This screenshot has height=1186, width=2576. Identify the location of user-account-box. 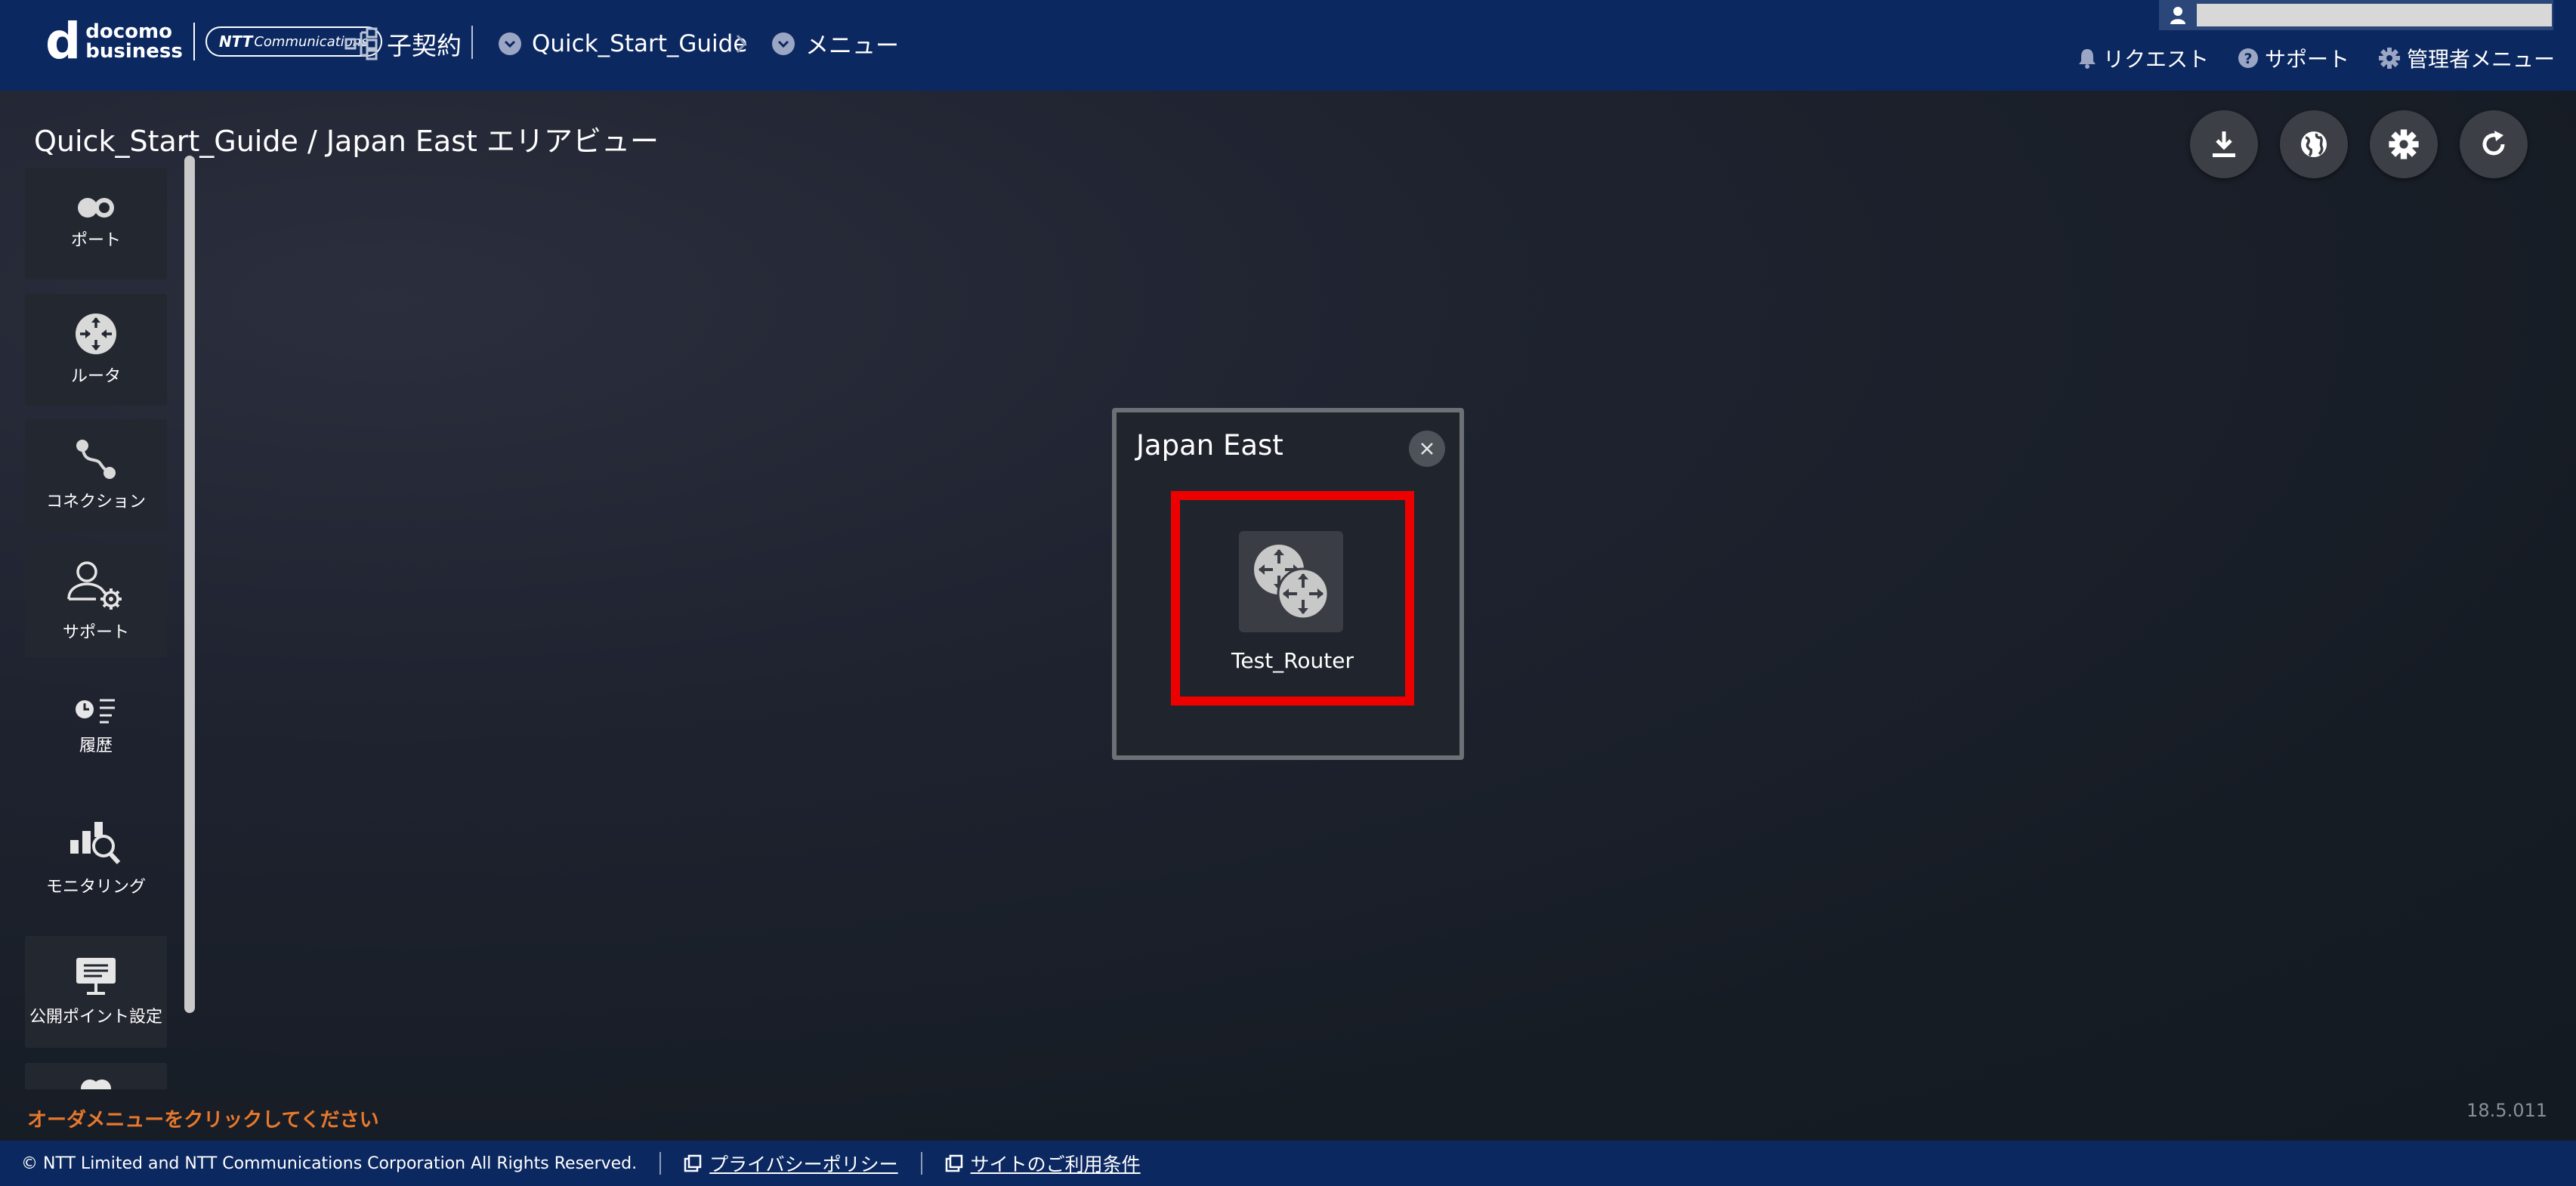
(2356, 15).